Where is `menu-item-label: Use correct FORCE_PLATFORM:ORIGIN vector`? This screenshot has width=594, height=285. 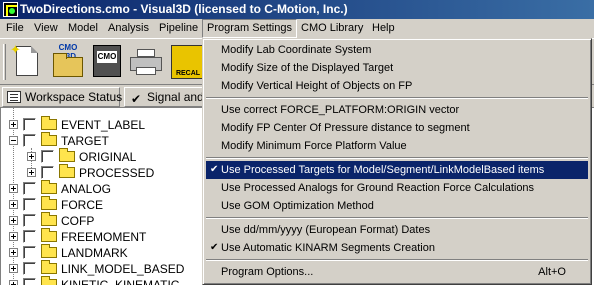 menu-item-label: Use correct FORCE_PLATFORM:ORIGIN vector is located at coordinates (340, 110).